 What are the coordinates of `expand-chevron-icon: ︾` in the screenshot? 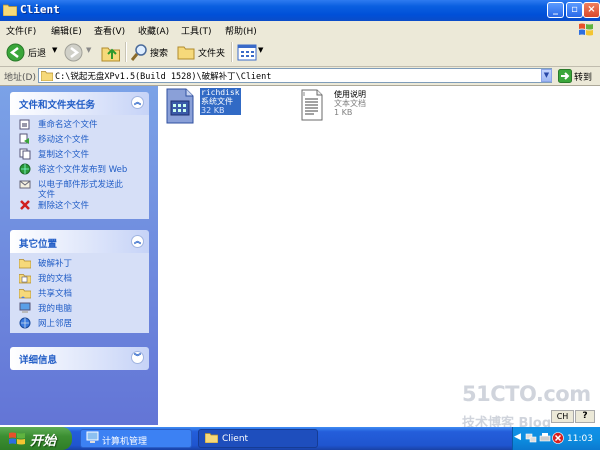 It's located at (137, 357).